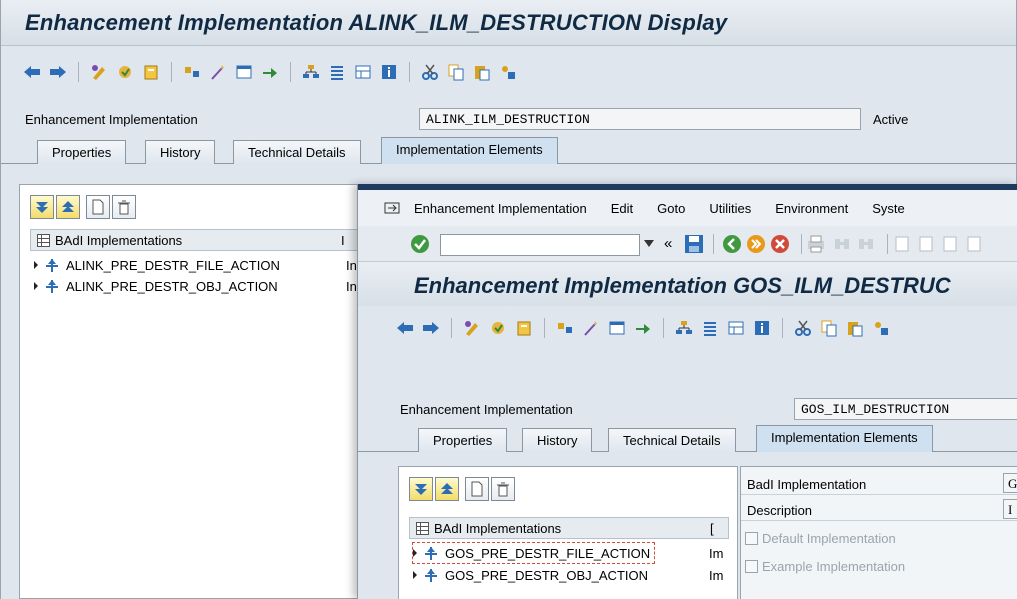 This screenshot has width=1017, height=599. I want to click on menu-goto: Goto, so click(671, 208).